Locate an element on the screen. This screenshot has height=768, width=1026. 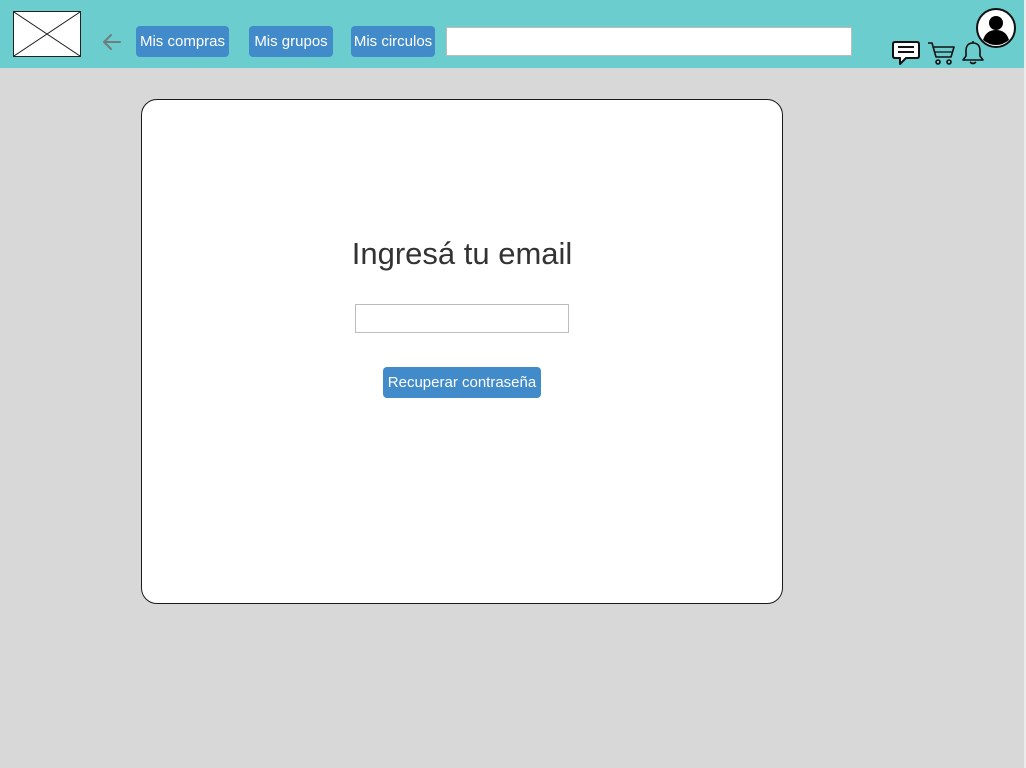
search-input is located at coordinates (649, 41).